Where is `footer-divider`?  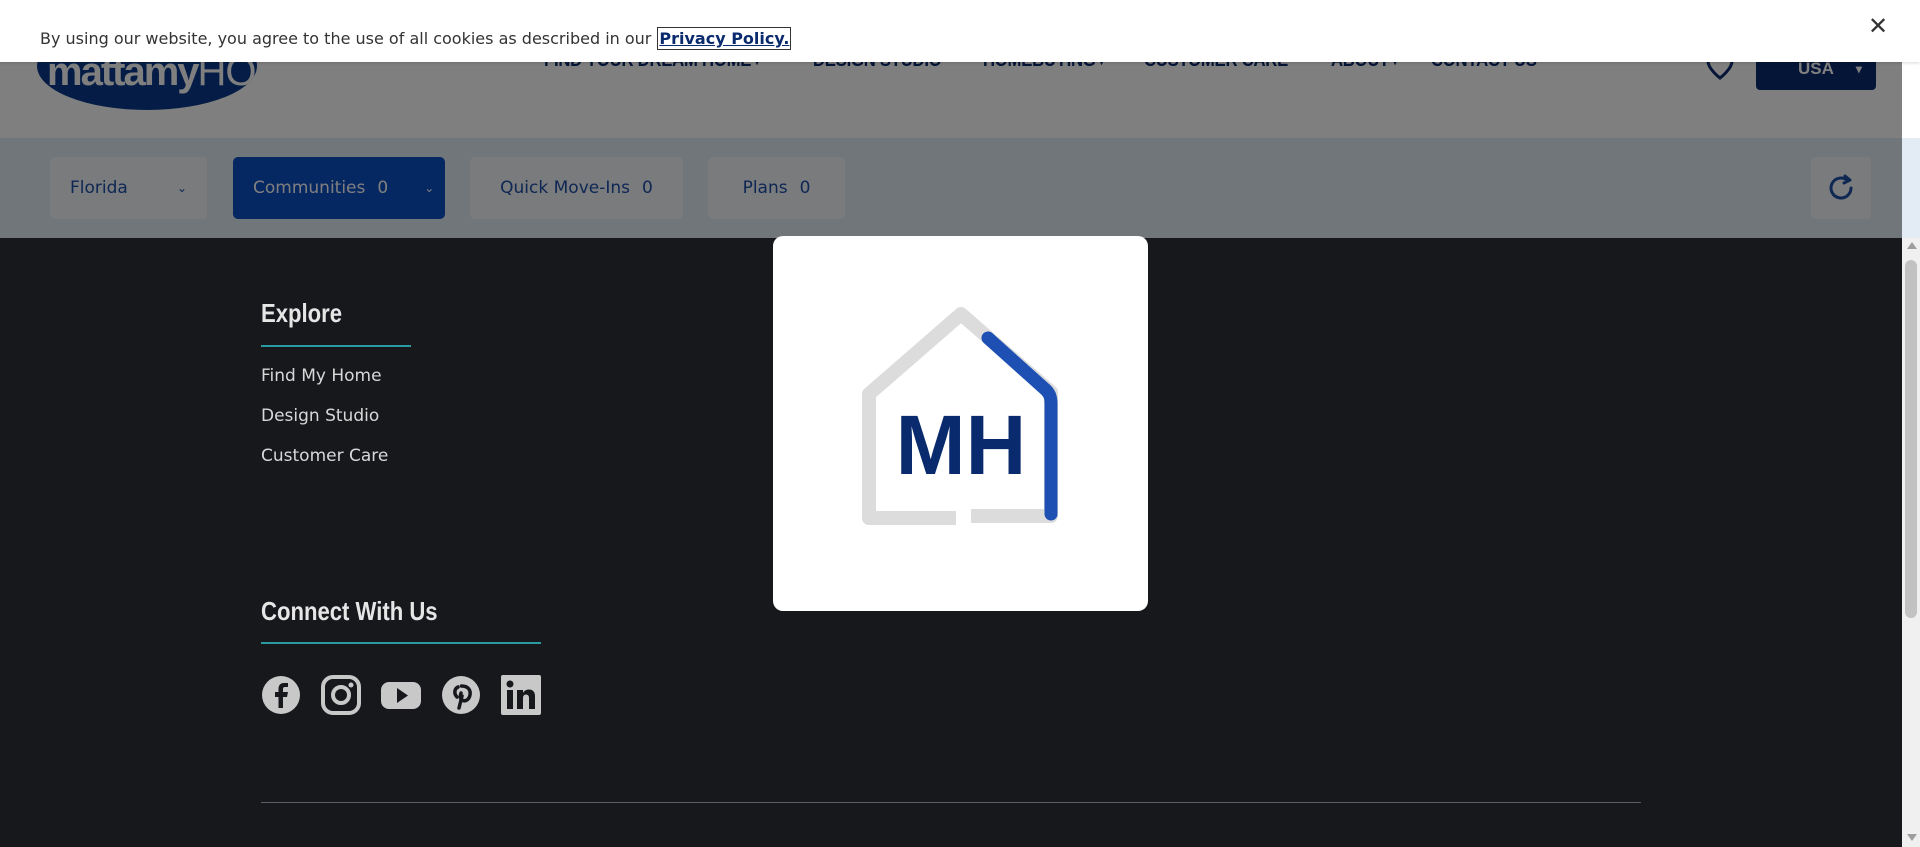
footer-divider is located at coordinates (951, 802).